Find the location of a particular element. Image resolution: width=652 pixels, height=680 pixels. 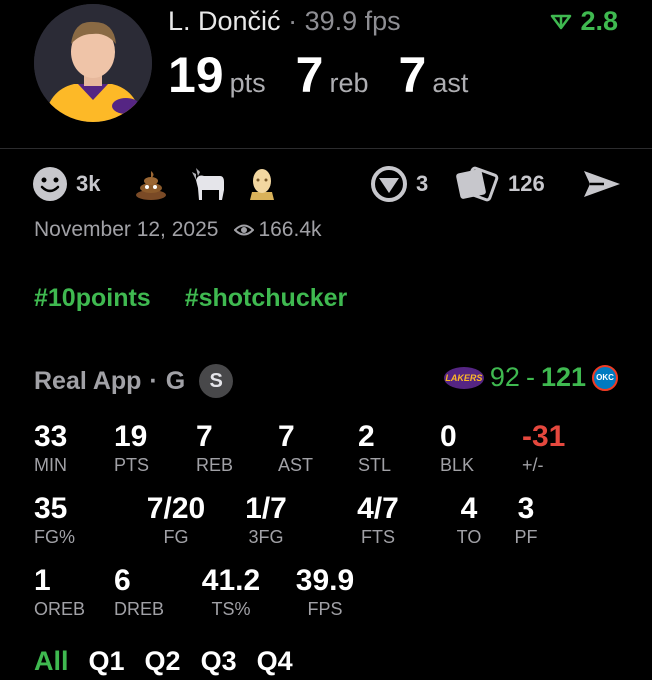

stat-fg: 7/20 FG is located at coordinates (176, 520).